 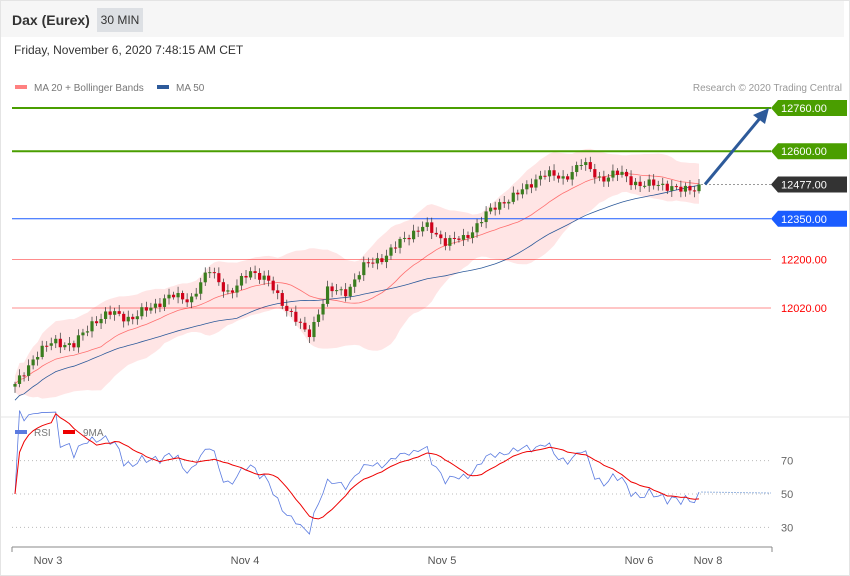 I want to click on x-tick-label: Nov 8, so click(x=708, y=561).